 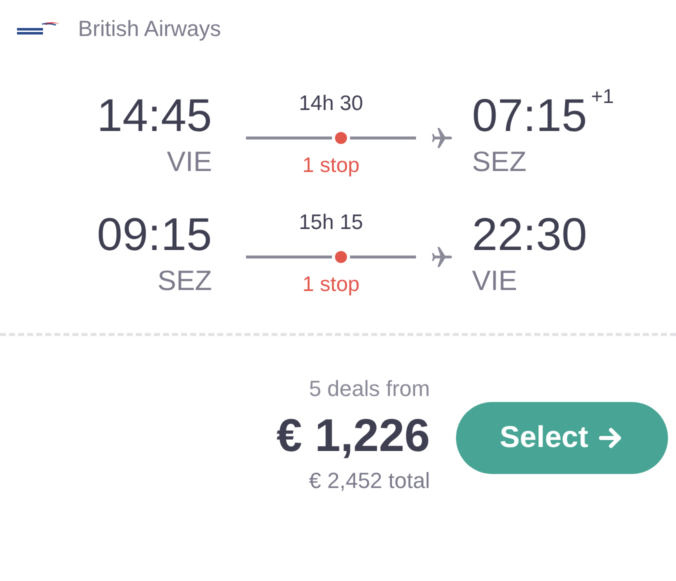 What do you see at coordinates (369, 389) in the screenshot?
I see `deals-count: 5 deals from` at bounding box center [369, 389].